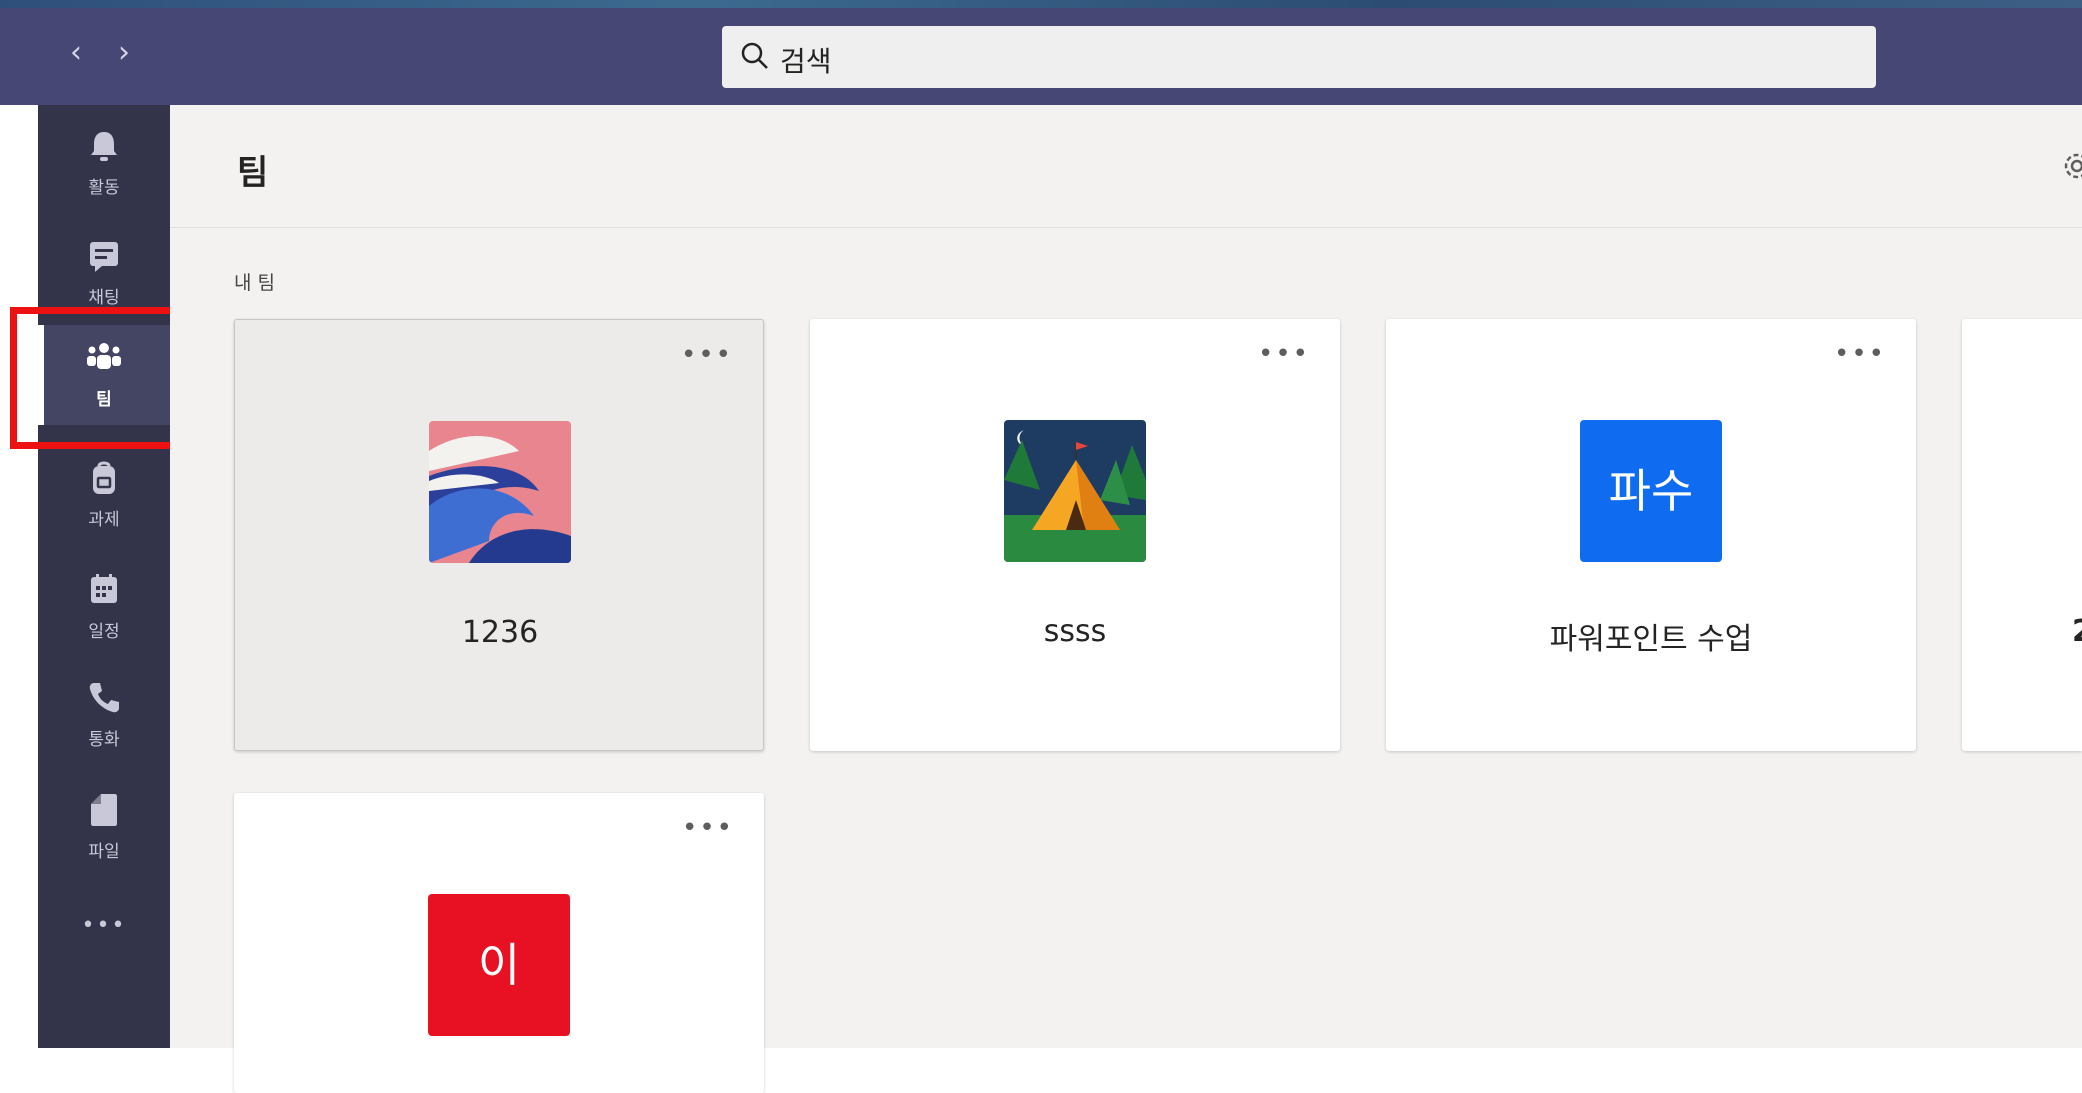  What do you see at coordinates (104, 698) in the screenshot?
I see `phone-icon` at bounding box center [104, 698].